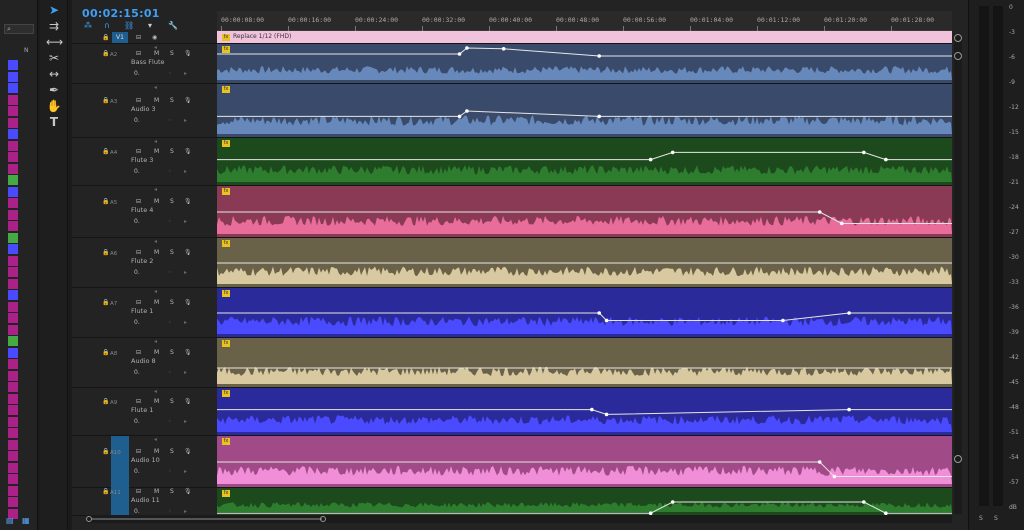  I want to click on track-name: Flute 4, so click(142, 210).